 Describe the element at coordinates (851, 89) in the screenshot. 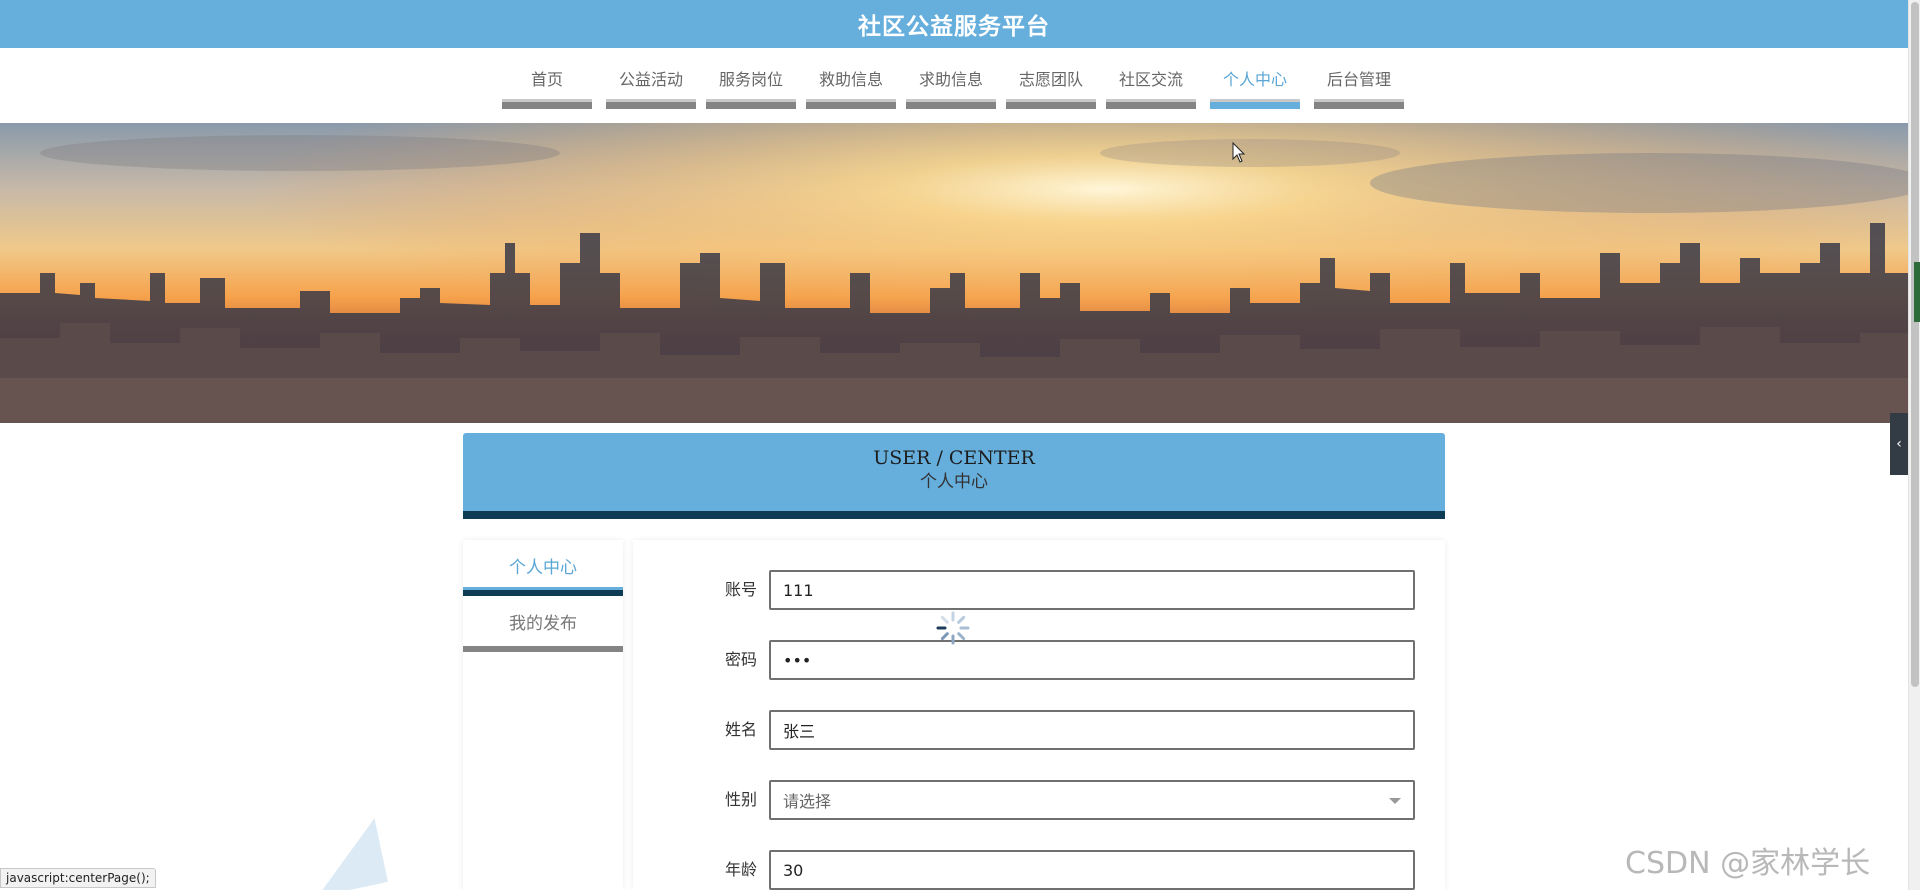

I see `nav-item-relief-info: 救助信息` at that location.